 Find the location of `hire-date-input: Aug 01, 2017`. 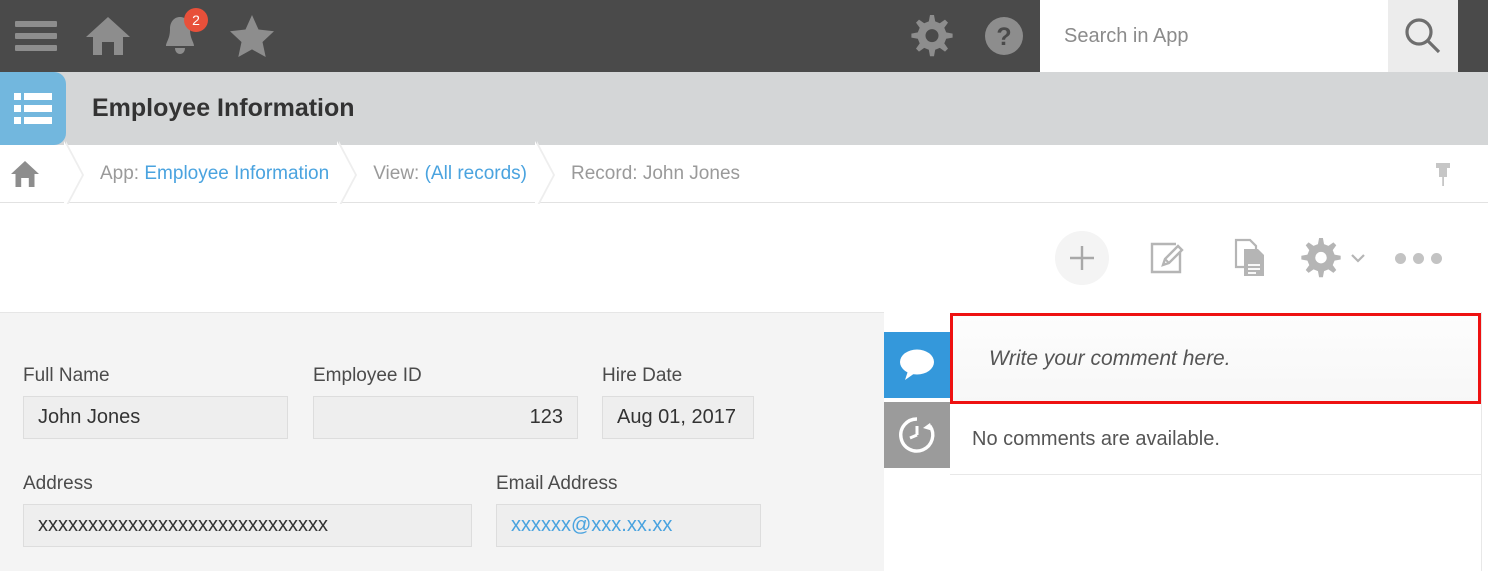

hire-date-input: Aug 01, 2017 is located at coordinates (678, 417).